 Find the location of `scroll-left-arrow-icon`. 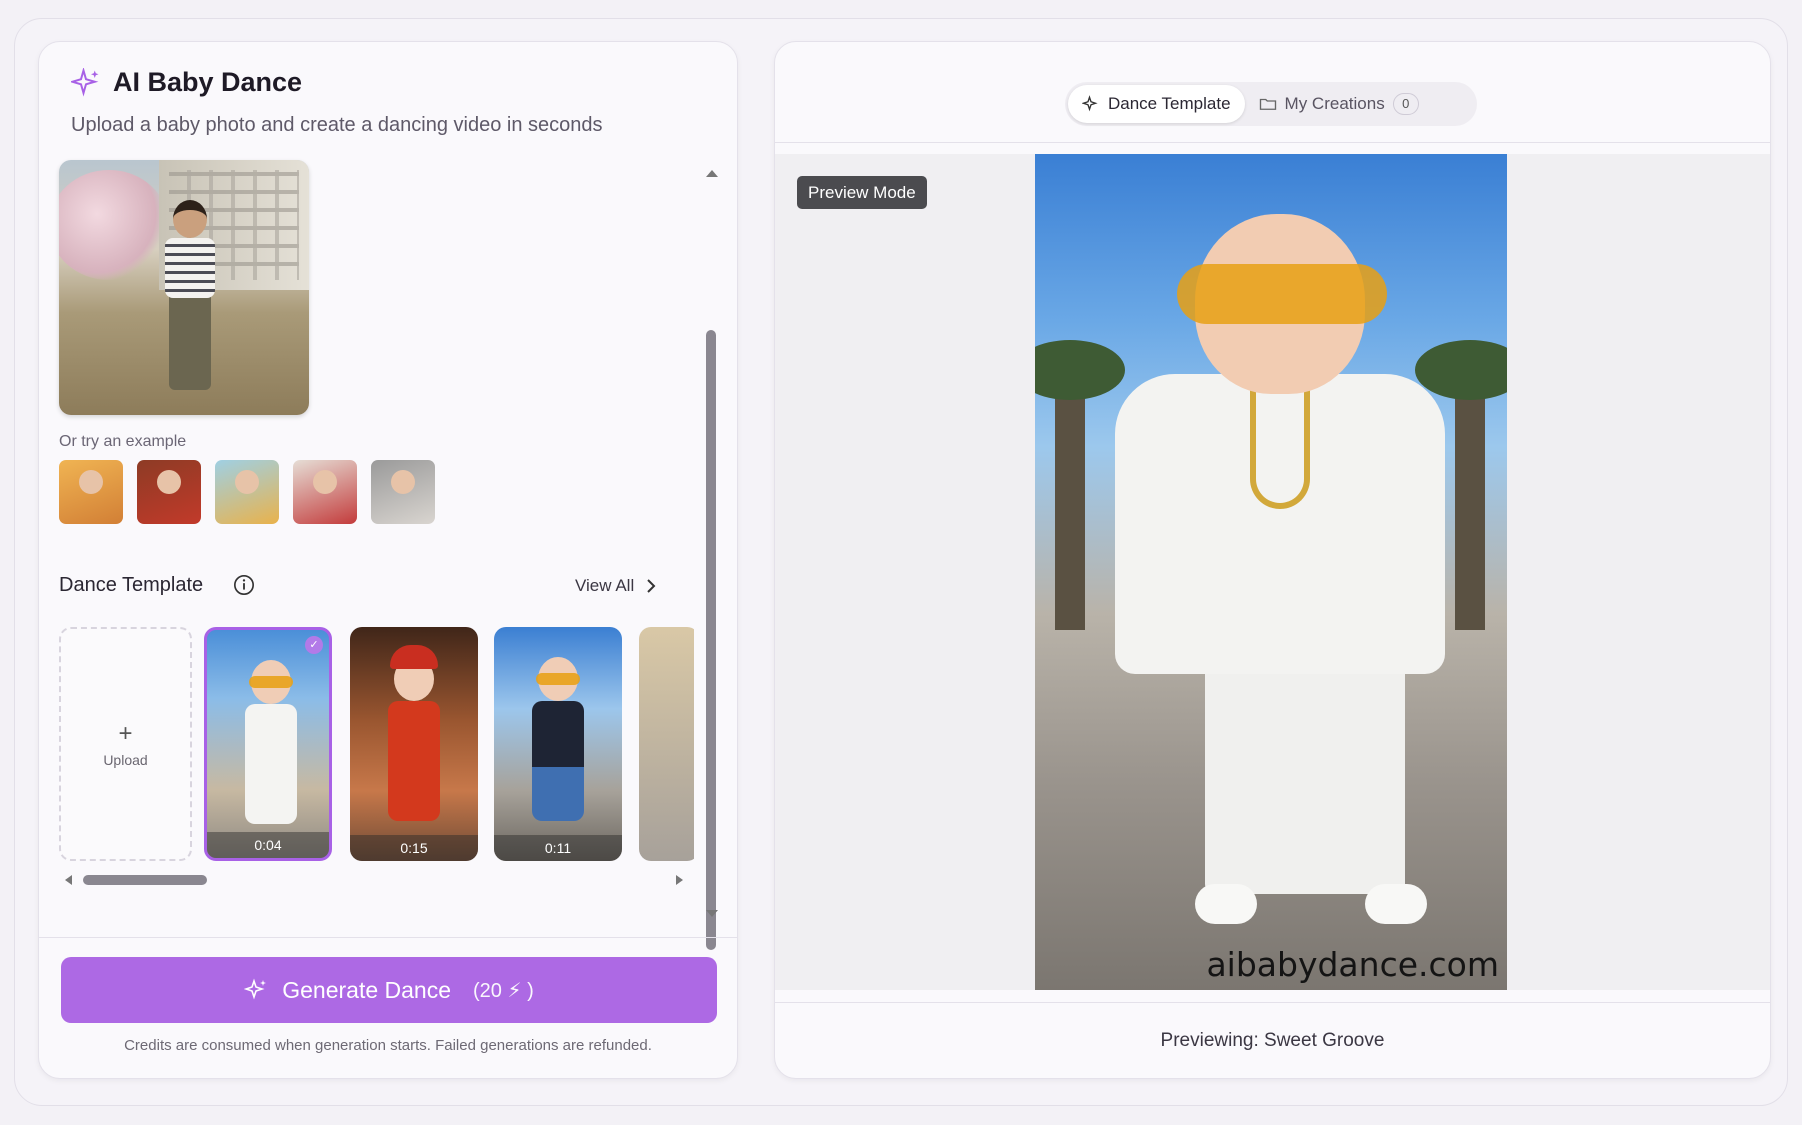

scroll-left-arrow-icon is located at coordinates (68, 880).